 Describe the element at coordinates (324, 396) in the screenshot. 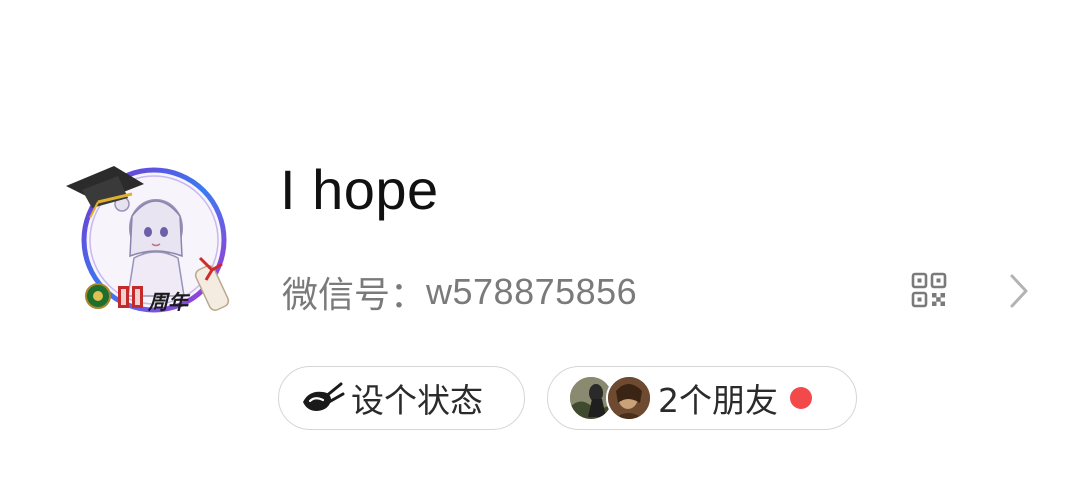

I see `status-brush-icon` at that location.